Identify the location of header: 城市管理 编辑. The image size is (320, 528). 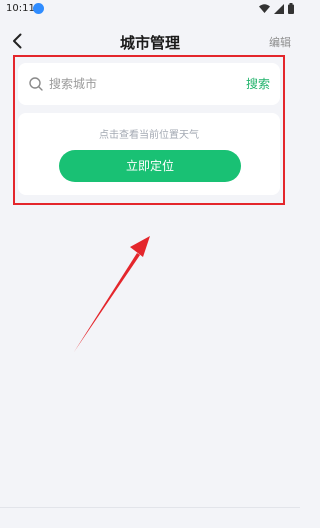
(150, 43).